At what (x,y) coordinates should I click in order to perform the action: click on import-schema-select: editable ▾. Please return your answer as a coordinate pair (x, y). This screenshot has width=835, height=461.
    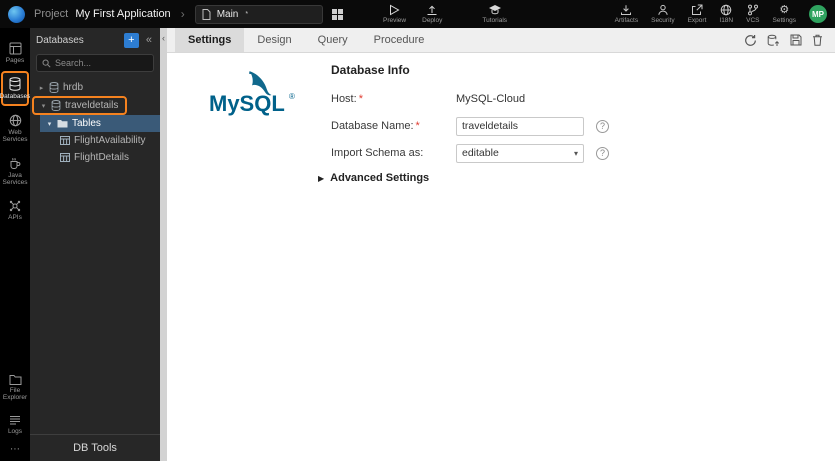
    Looking at the image, I should click on (520, 153).